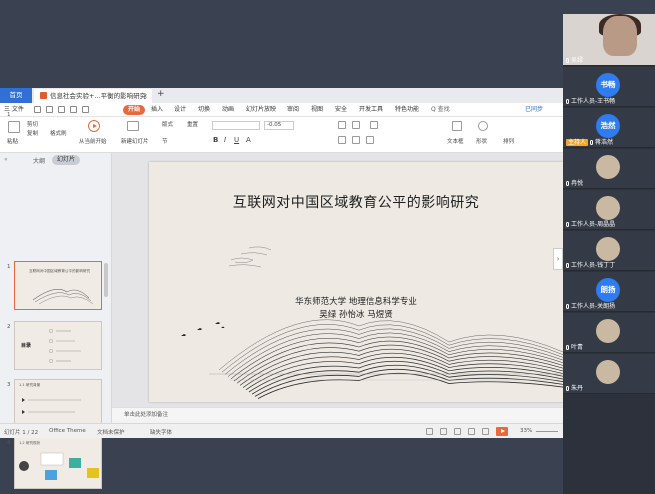 The height and width of the screenshot is (494, 655). I want to click on camera-video-feed, so click(620, 36).